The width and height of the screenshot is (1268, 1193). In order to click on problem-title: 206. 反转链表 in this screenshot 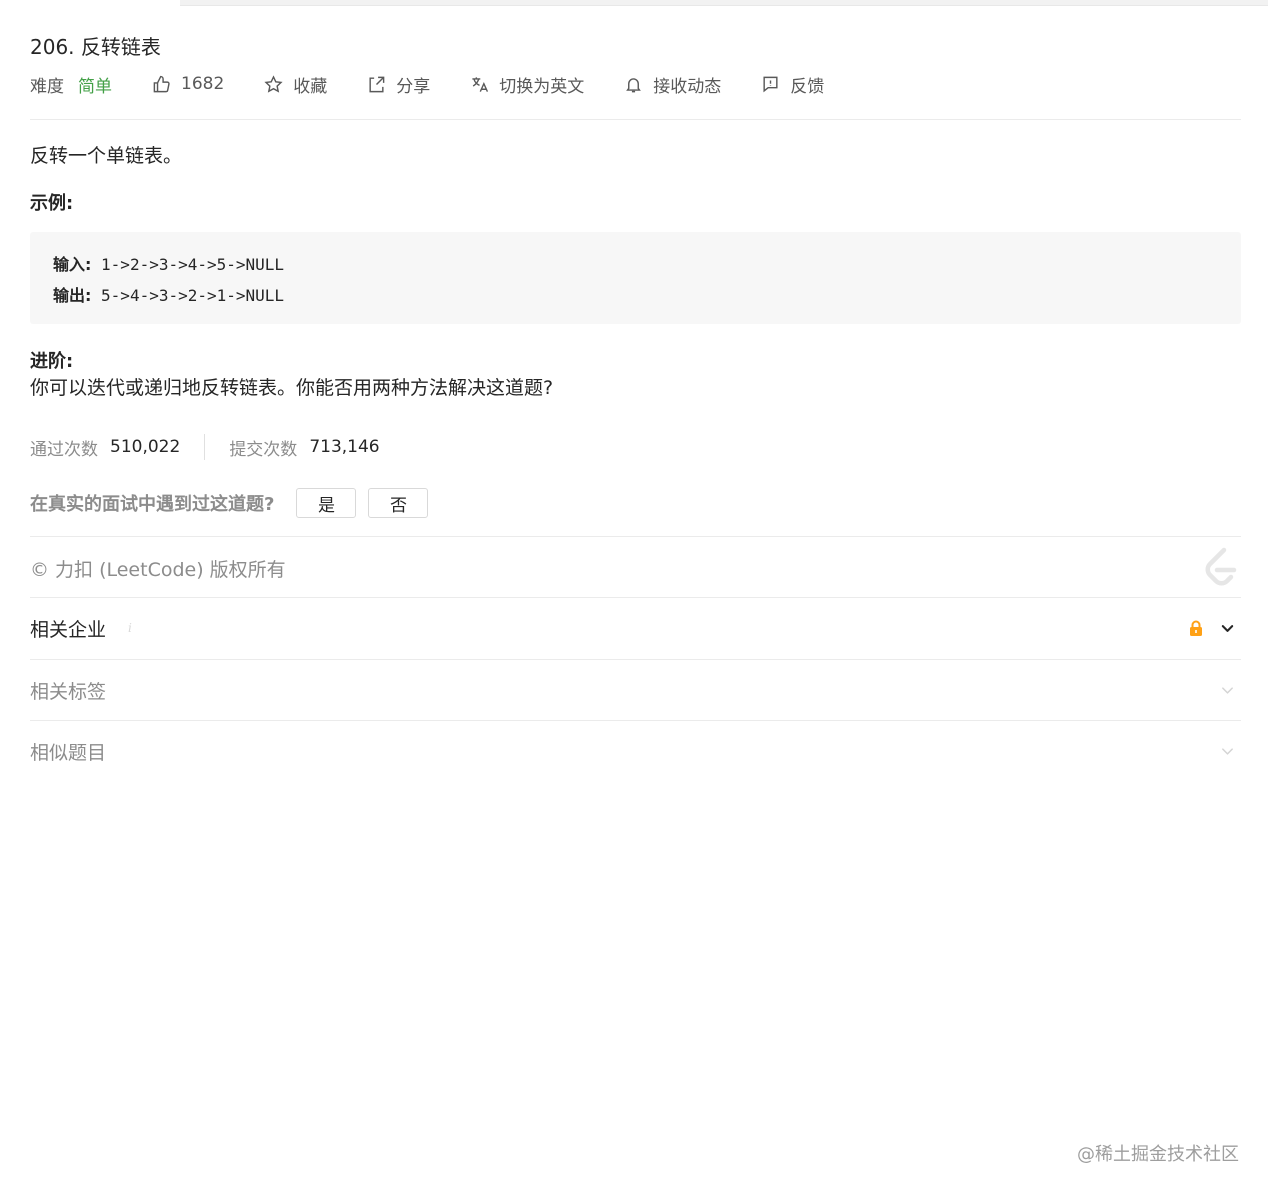, I will do `click(95, 47)`.